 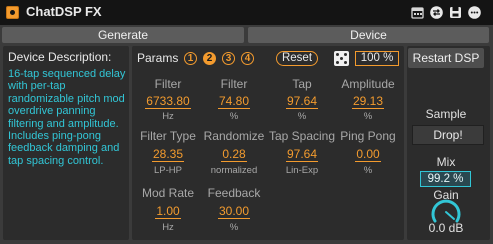 What do you see at coordinates (209, 58) in the screenshot?
I see `param-page-2: 2` at bounding box center [209, 58].